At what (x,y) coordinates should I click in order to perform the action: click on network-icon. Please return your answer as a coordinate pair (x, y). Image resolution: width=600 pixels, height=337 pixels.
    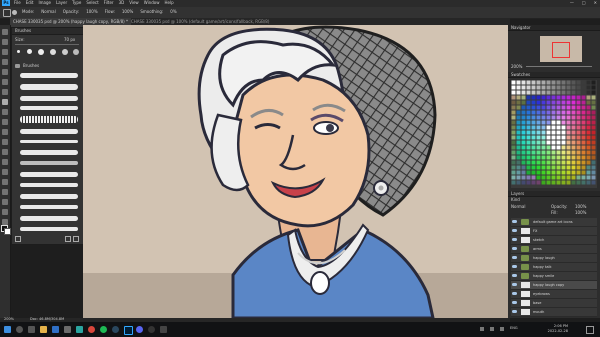
    Looking at the image, I should click on (492, 329).